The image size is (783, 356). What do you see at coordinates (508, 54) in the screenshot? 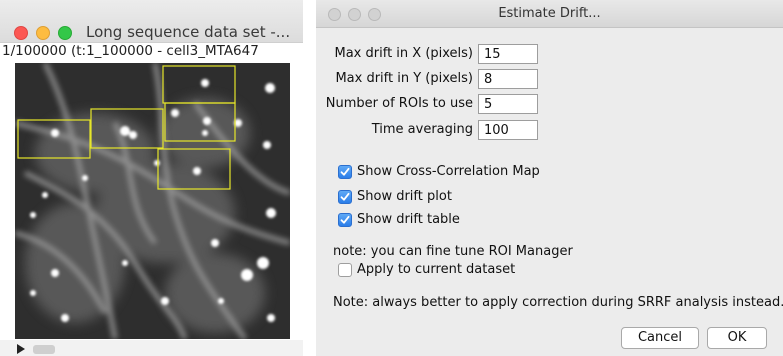
I see `max-drift-x-field` at bounding box center [508, 54].